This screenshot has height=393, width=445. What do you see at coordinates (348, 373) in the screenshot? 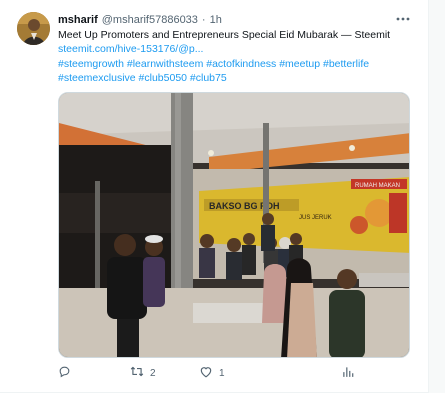
I see `views-icon` at bounding box center [348, 373].